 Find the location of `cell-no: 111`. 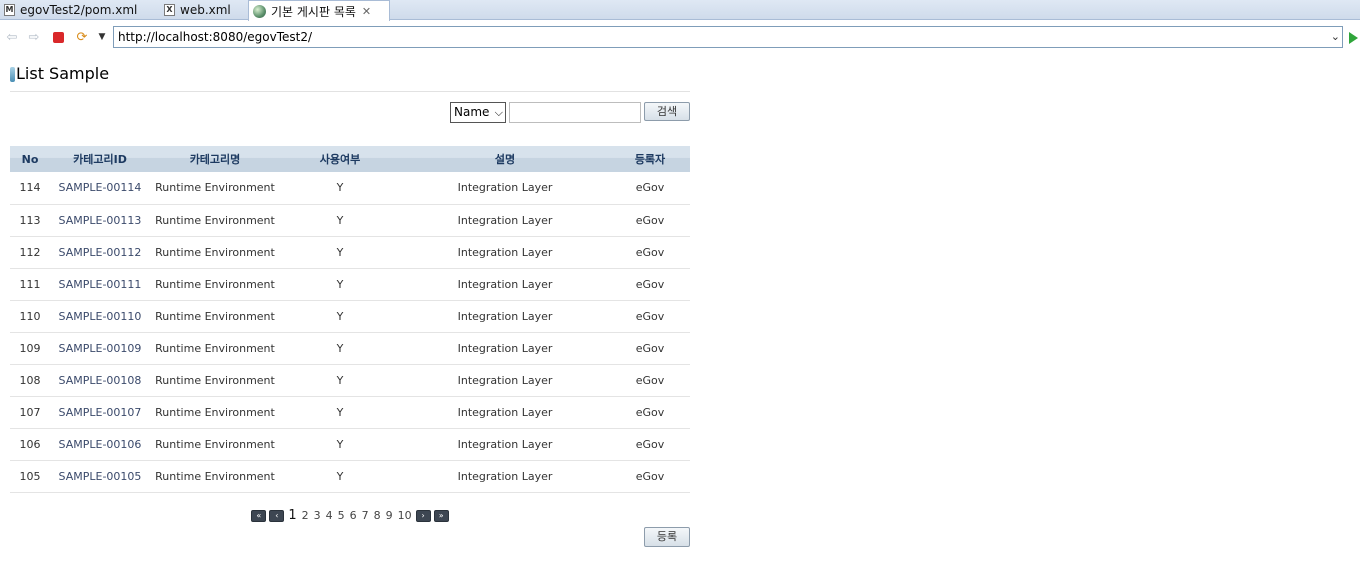

cell-no: 111 is located at coordinates (30, 284).